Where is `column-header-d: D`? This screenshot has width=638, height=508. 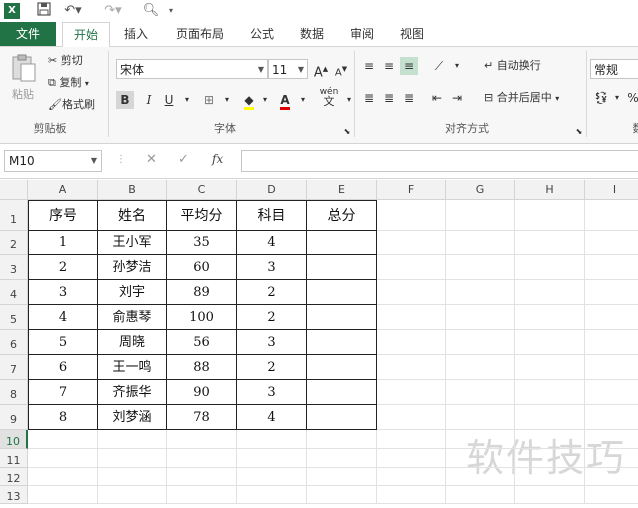 column-header-d: D is located at coordinates (272, 190).